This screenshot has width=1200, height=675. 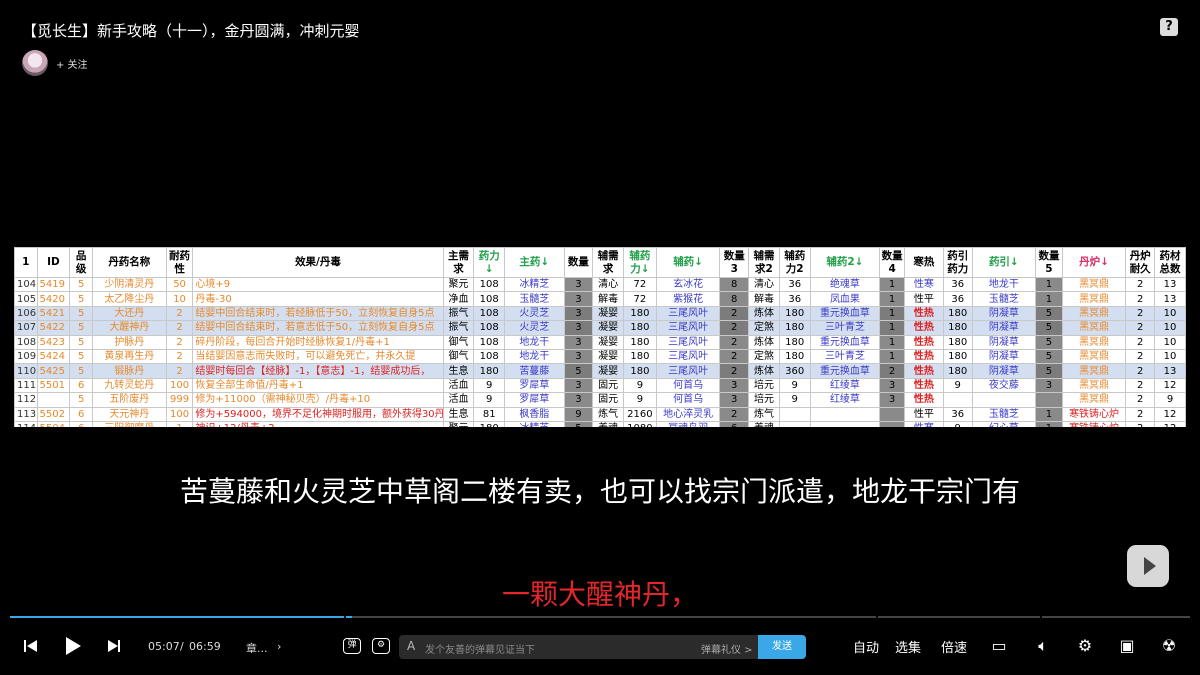 I want to click on cell-need: 生息, so click(x=458, y=414).